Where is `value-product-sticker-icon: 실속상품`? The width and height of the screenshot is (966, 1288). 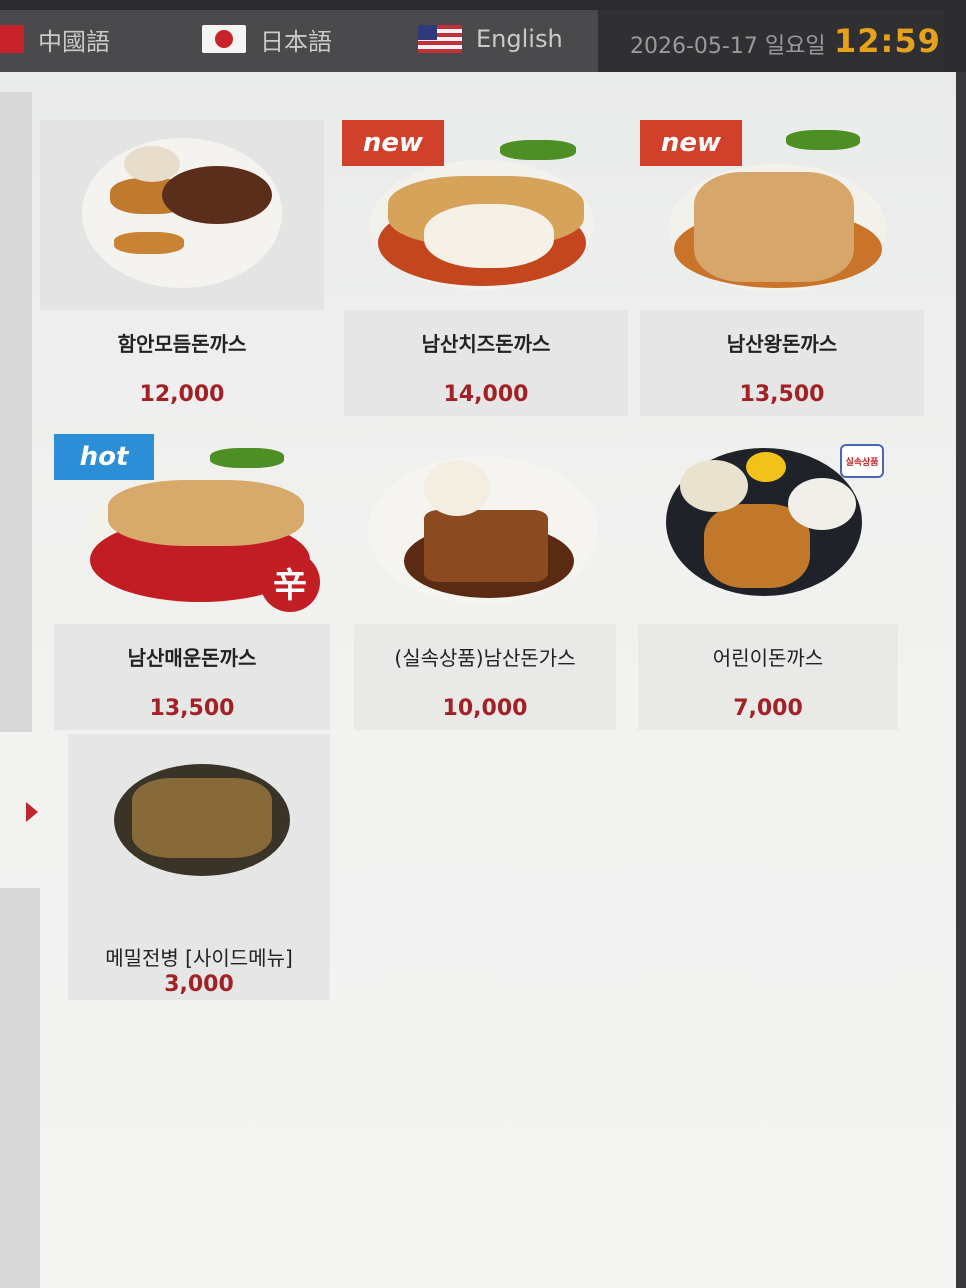 value-product-sticker-icon: 실속상품 is located at coordinates (862, 461).